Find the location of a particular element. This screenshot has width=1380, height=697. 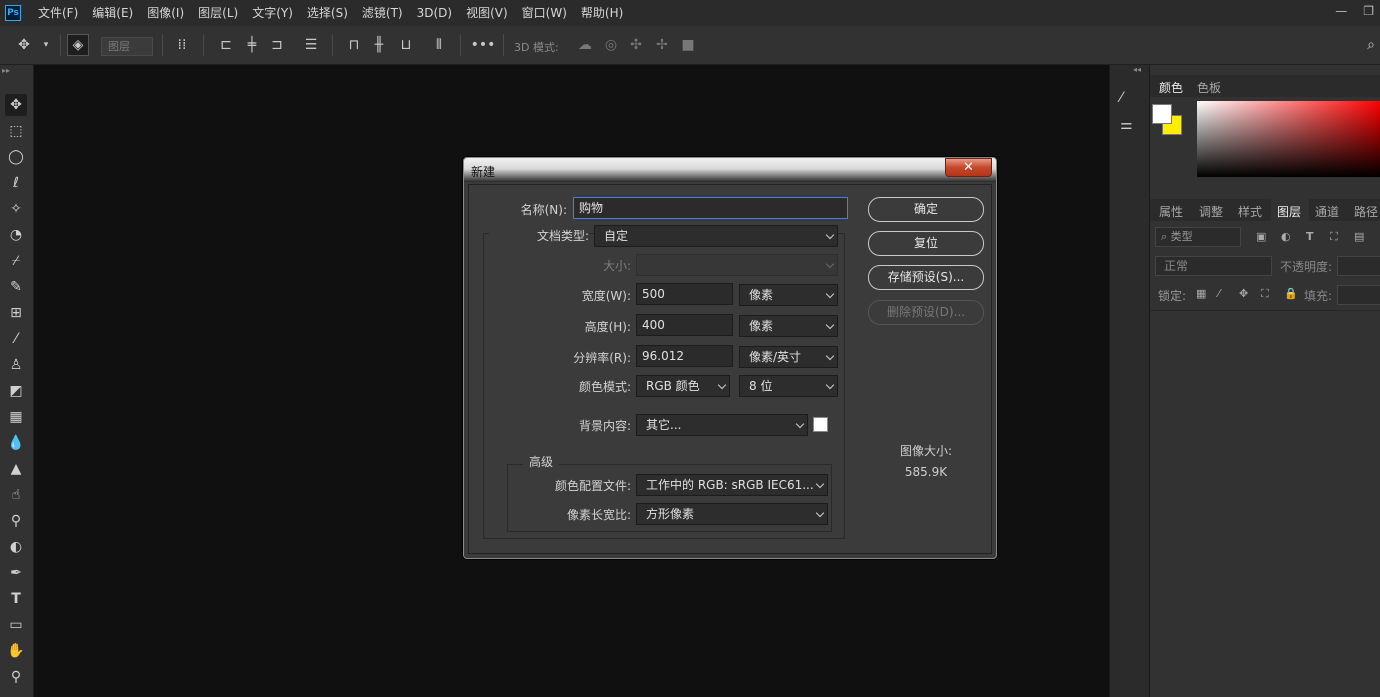

clone-stamp-icon: ♙ is located at coordinates (16, 365).